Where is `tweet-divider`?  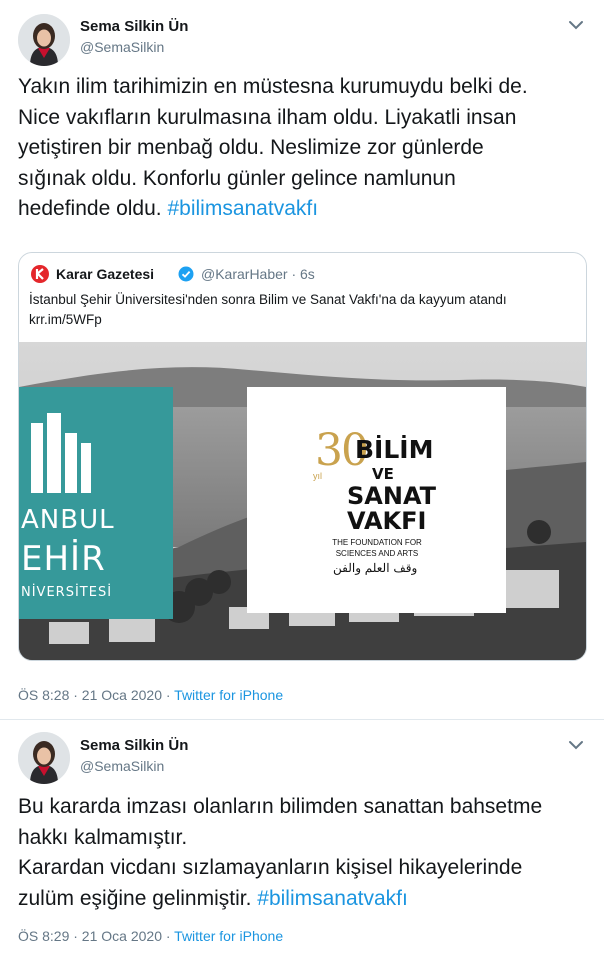
tweet-divider is located at coordinates (302, 719).